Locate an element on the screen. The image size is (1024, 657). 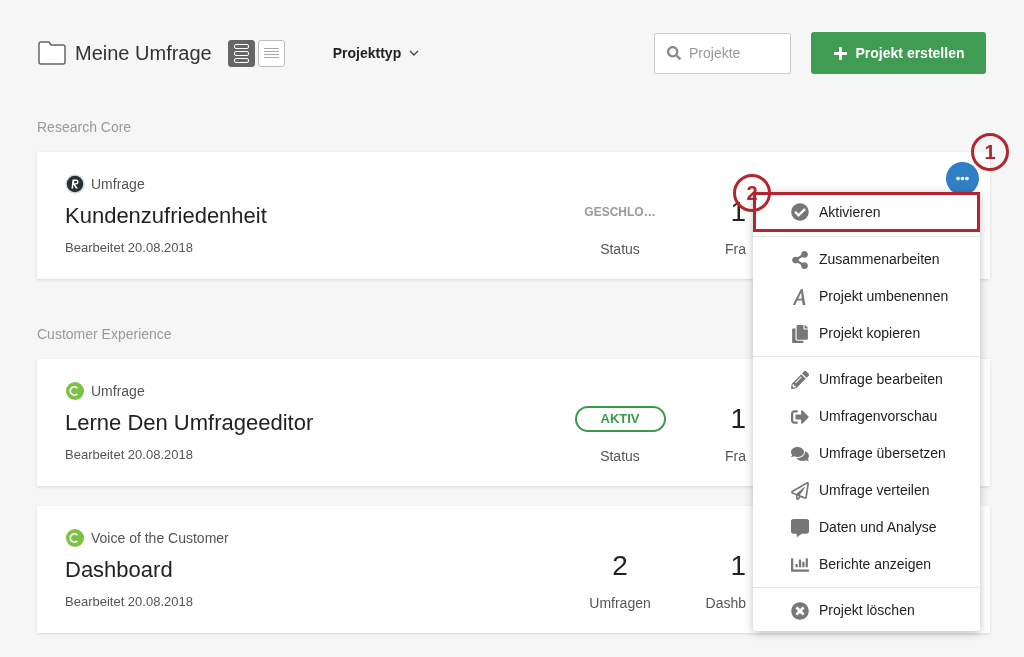
card-view-toggle is located at coordinates (241, 53).